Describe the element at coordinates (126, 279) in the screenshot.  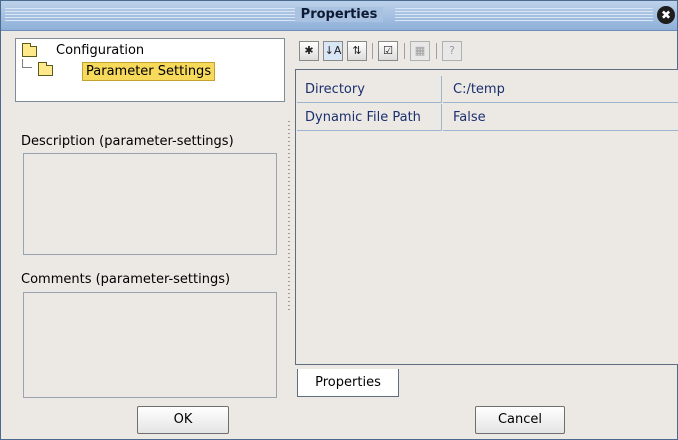
I see `comments-label: Comments (parameter-settings)` at that location.